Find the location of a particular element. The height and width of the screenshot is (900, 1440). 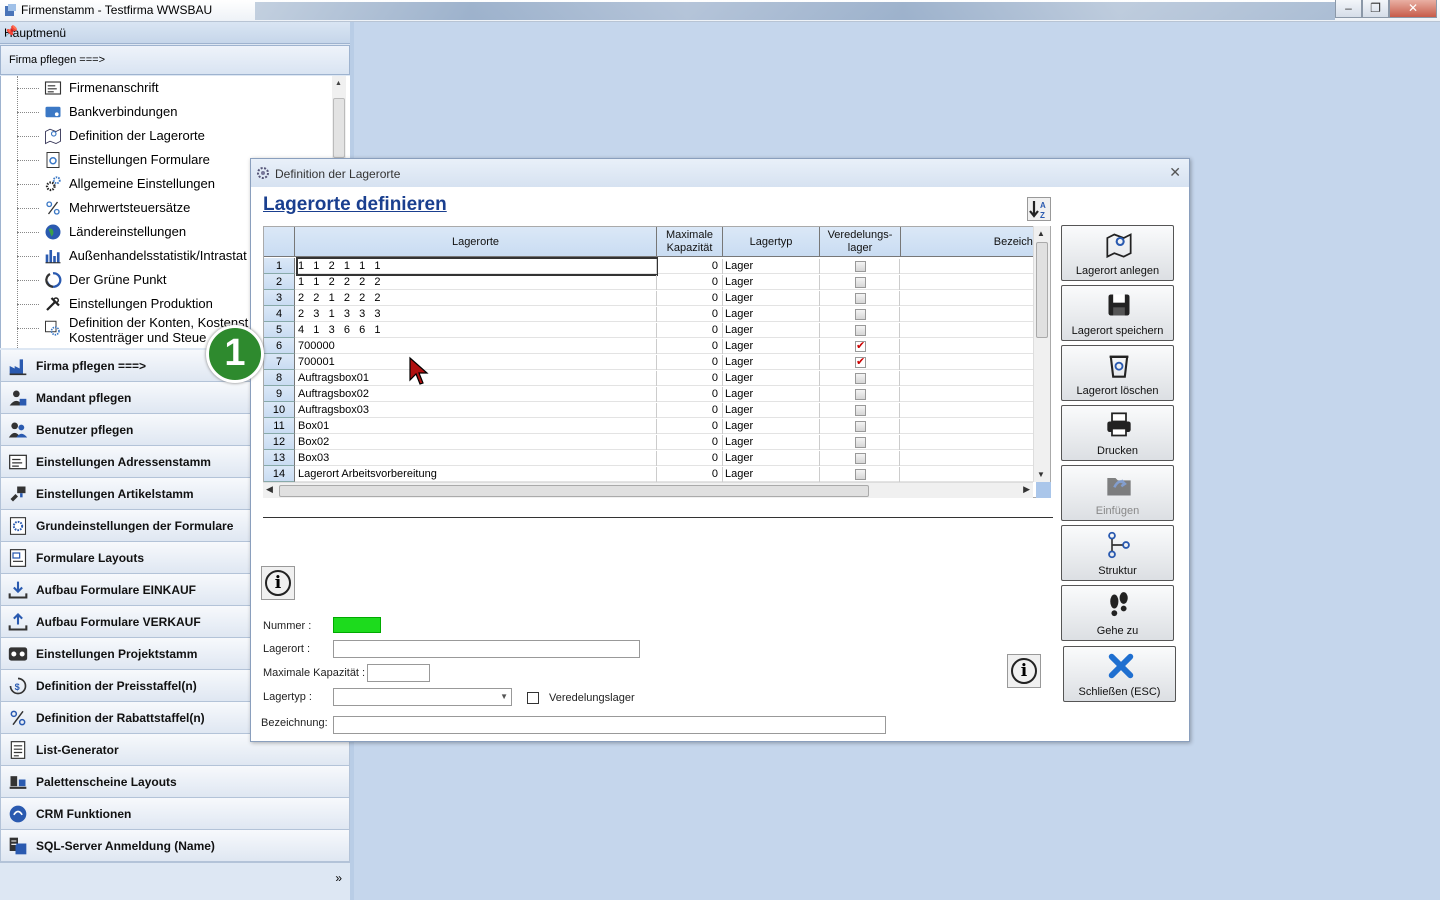

grid-horizontal-scrollbar: ◀ ▶ is located at coordinates (648, 490).